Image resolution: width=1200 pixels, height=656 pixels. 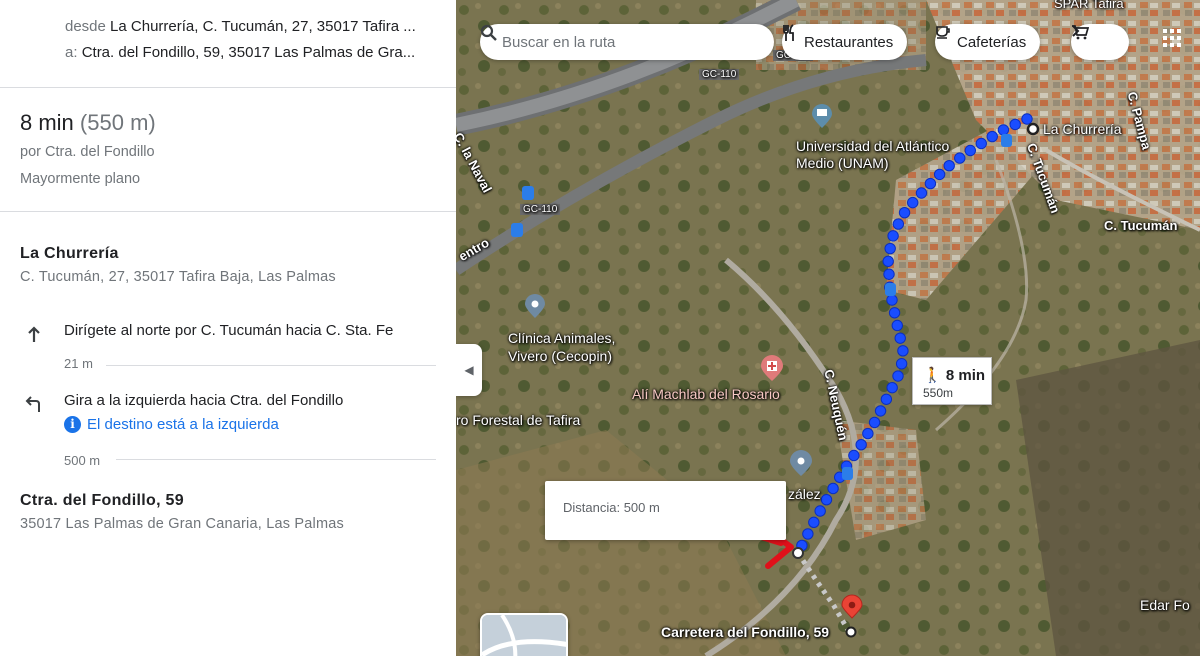 I want to click on route-distance: (550 m), so click(x=117, y=122).